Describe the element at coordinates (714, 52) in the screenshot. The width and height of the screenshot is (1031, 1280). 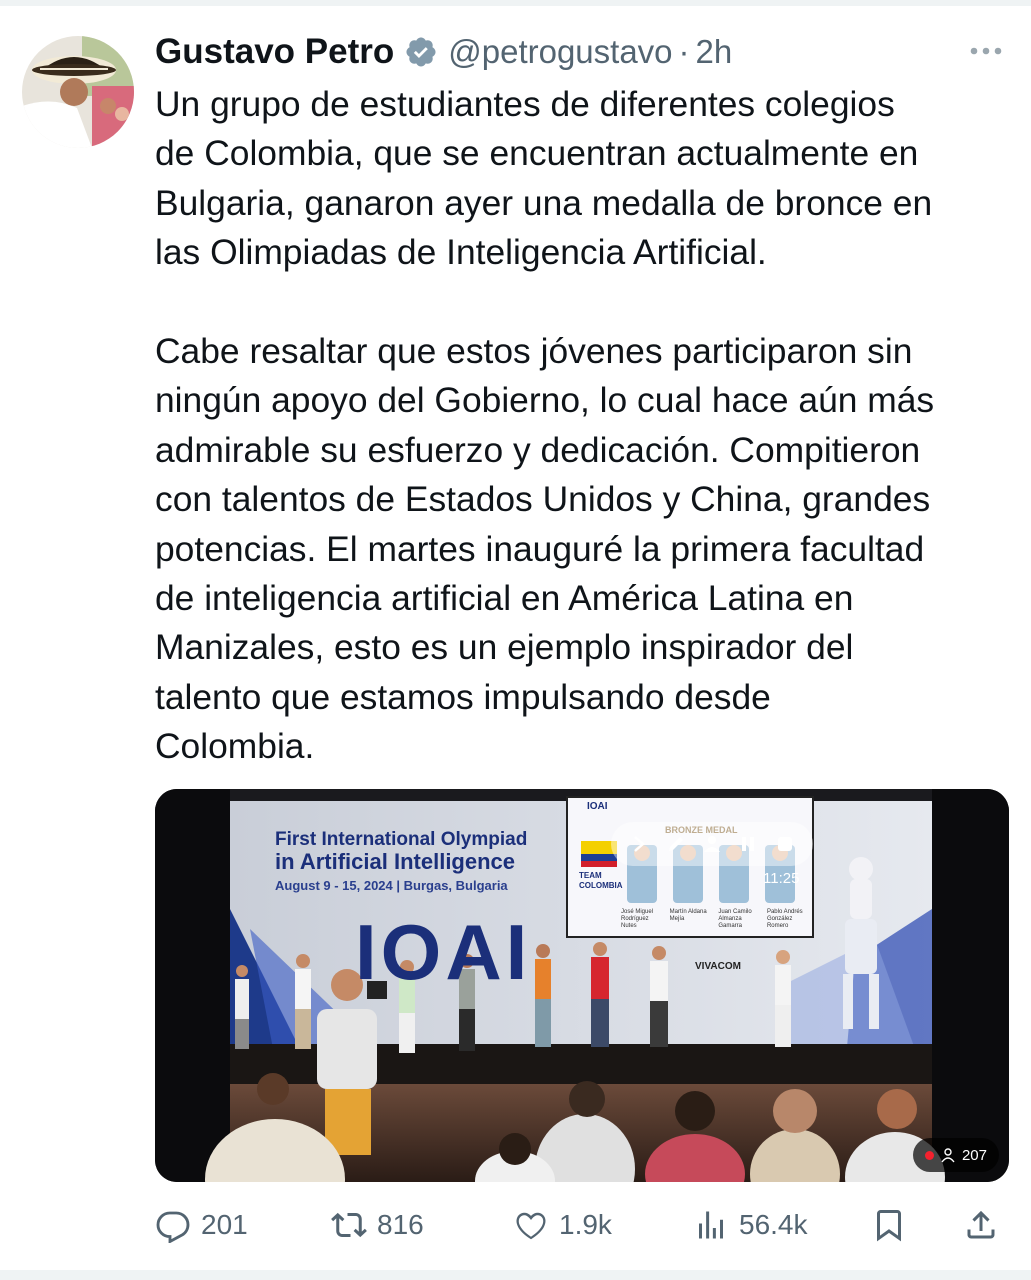
I see `timestamp: 2h` at that location.